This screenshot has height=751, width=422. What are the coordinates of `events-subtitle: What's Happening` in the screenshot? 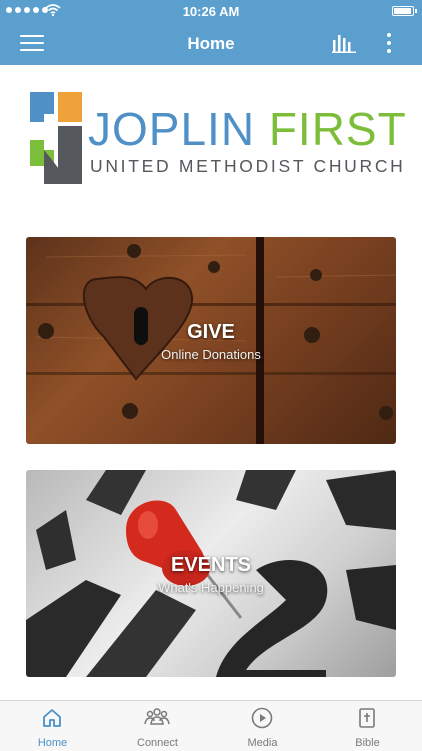 It's located at (211, 587).